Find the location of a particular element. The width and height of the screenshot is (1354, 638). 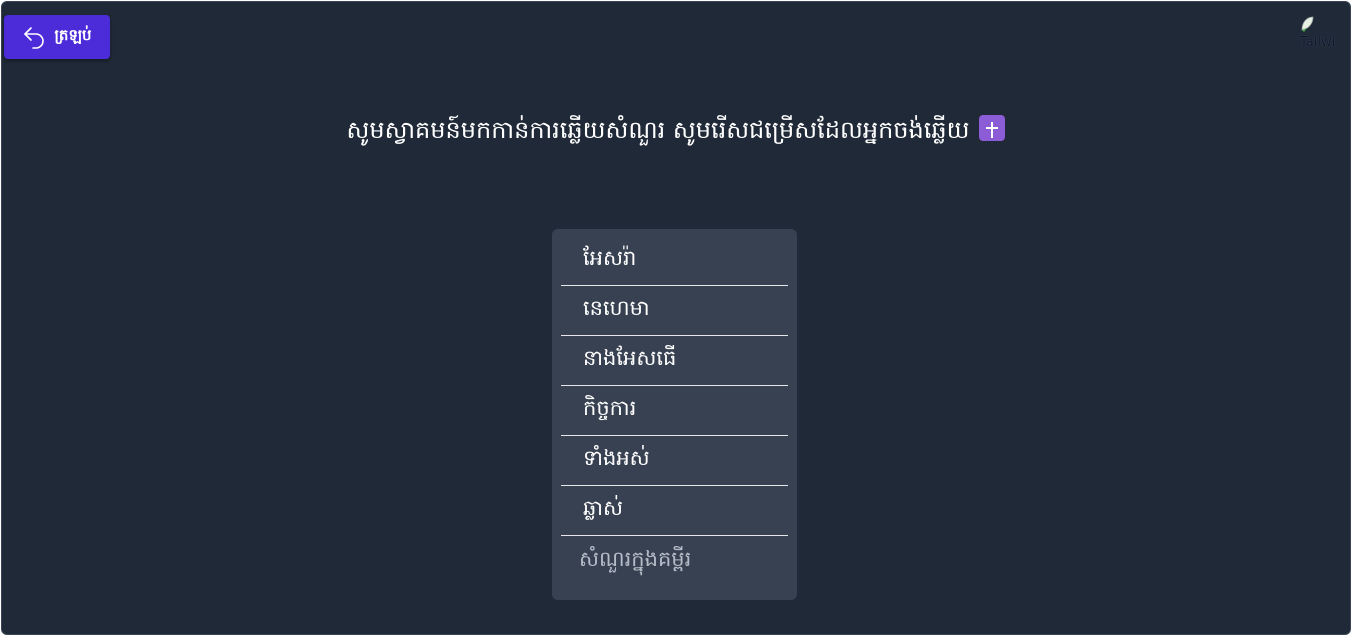

menu-item-label: អែសរ៉ា is located at coordinates (610, 258).